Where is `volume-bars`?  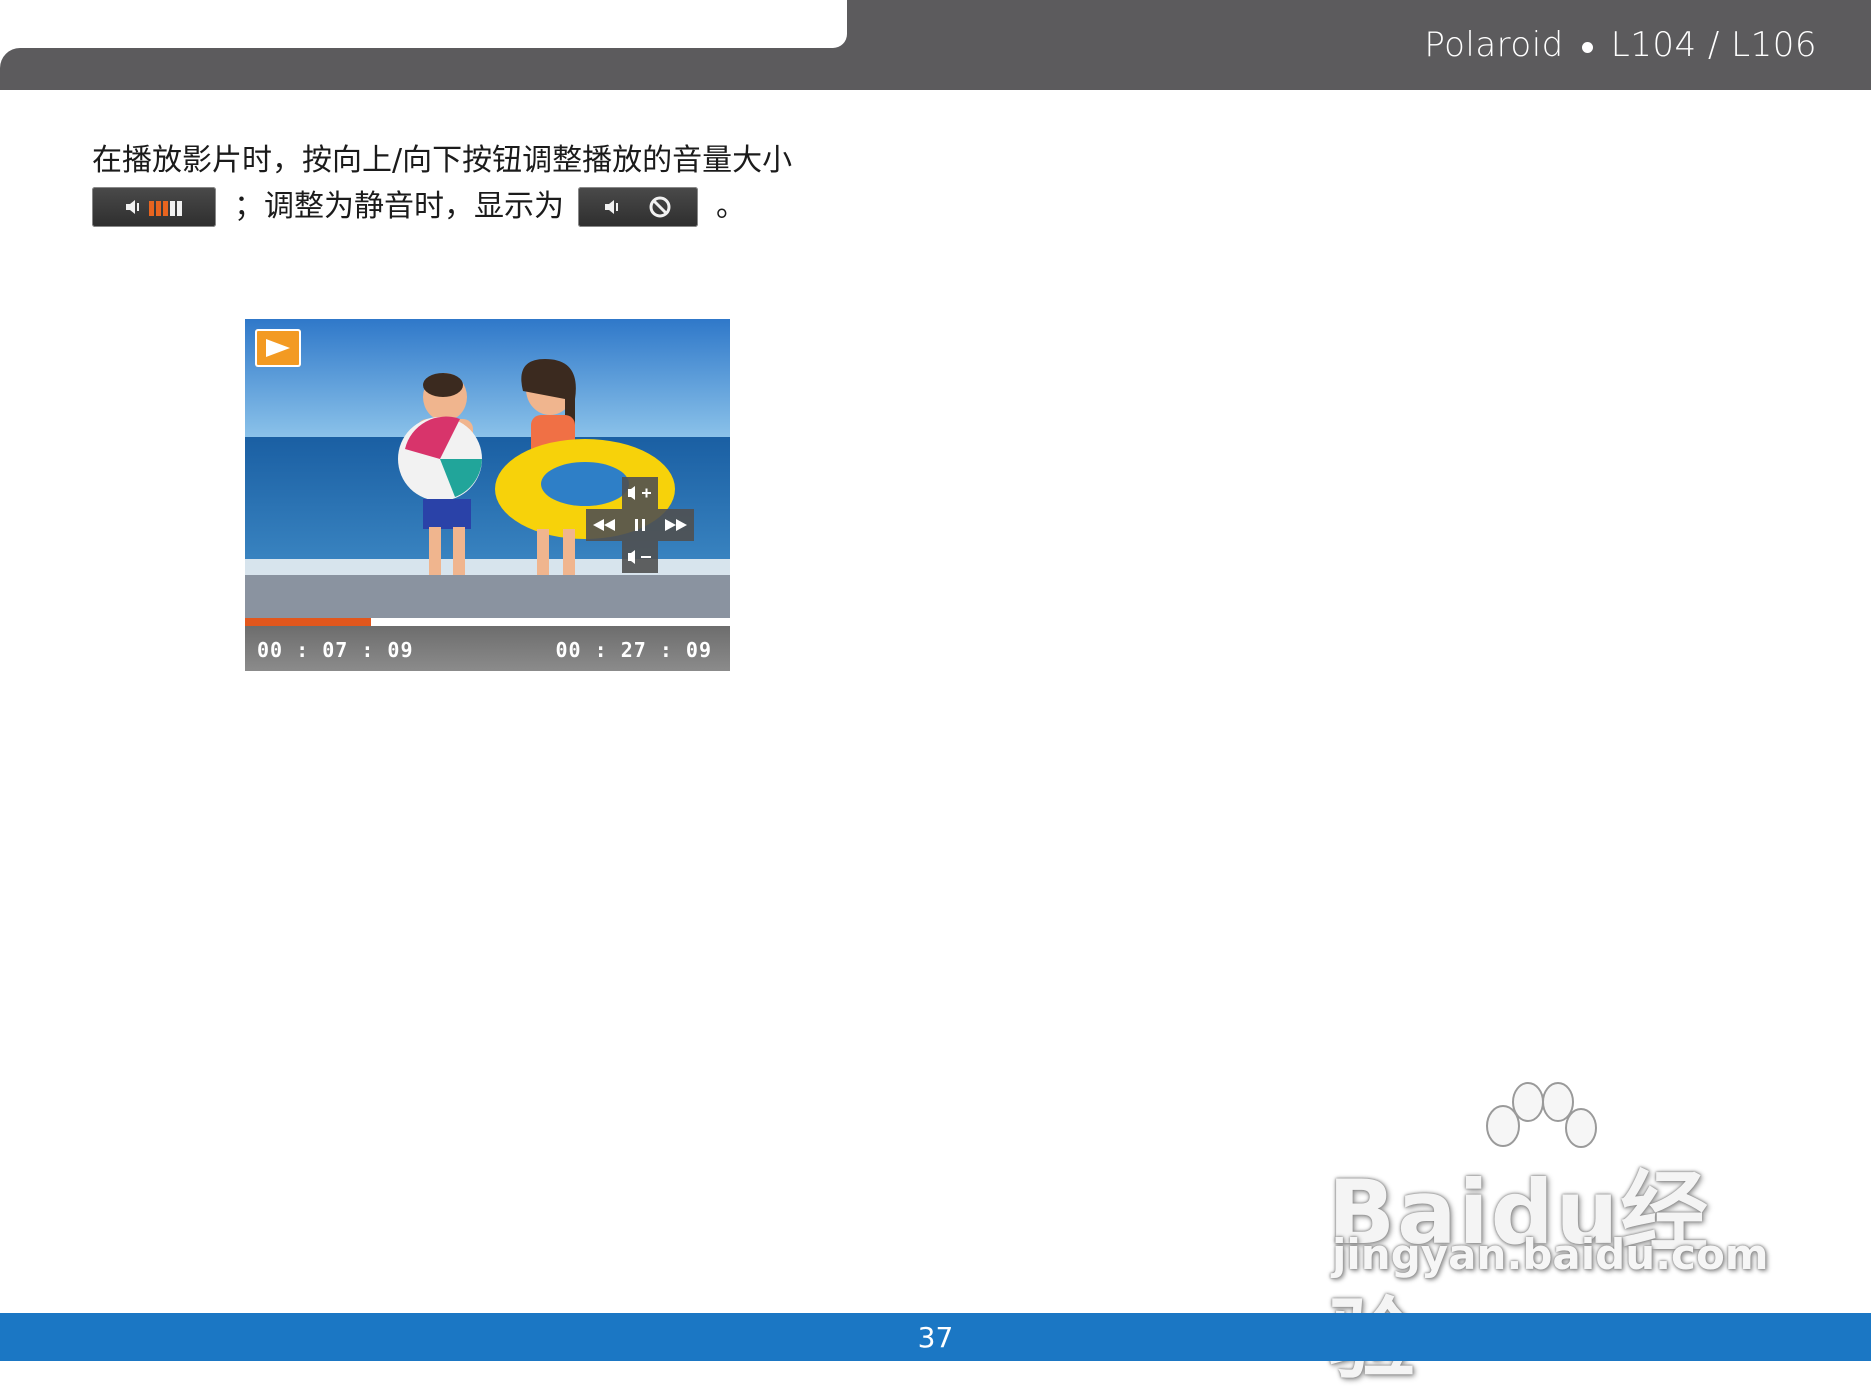
volume-bars is located at coordinates (166, 207).